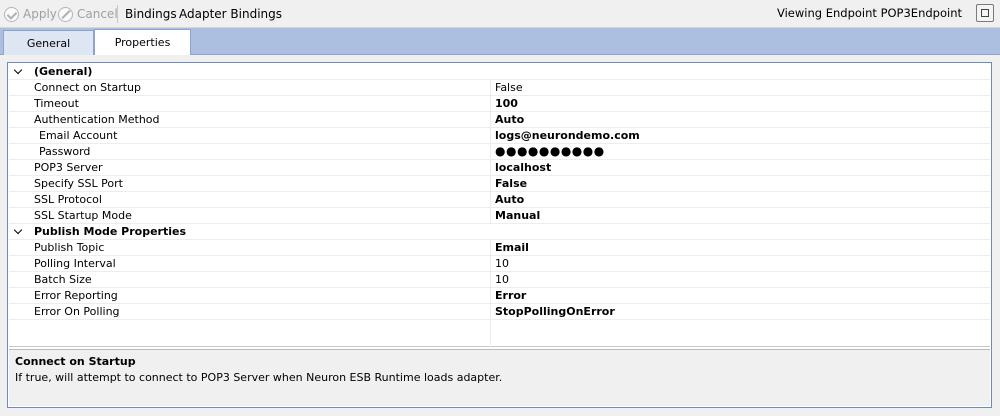 The width and height of the screenshot is (1000, 416). I want to click on property-row-polling-interval: Polling Interval 10, so click(499, 264).